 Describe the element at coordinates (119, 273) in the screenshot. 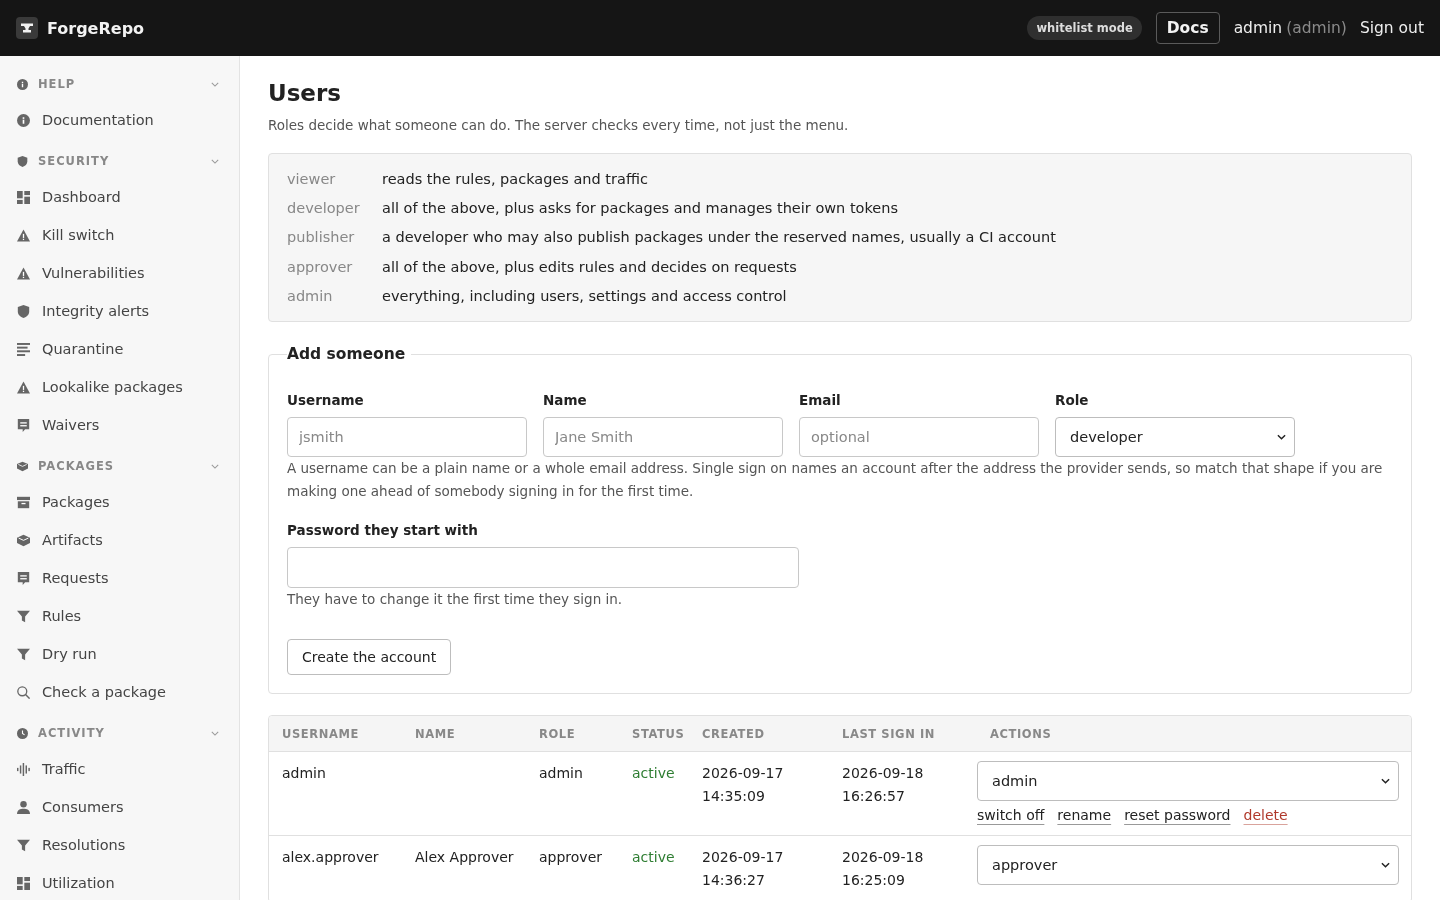

I see `sidebar-item: Vulnerabilities` at that location.